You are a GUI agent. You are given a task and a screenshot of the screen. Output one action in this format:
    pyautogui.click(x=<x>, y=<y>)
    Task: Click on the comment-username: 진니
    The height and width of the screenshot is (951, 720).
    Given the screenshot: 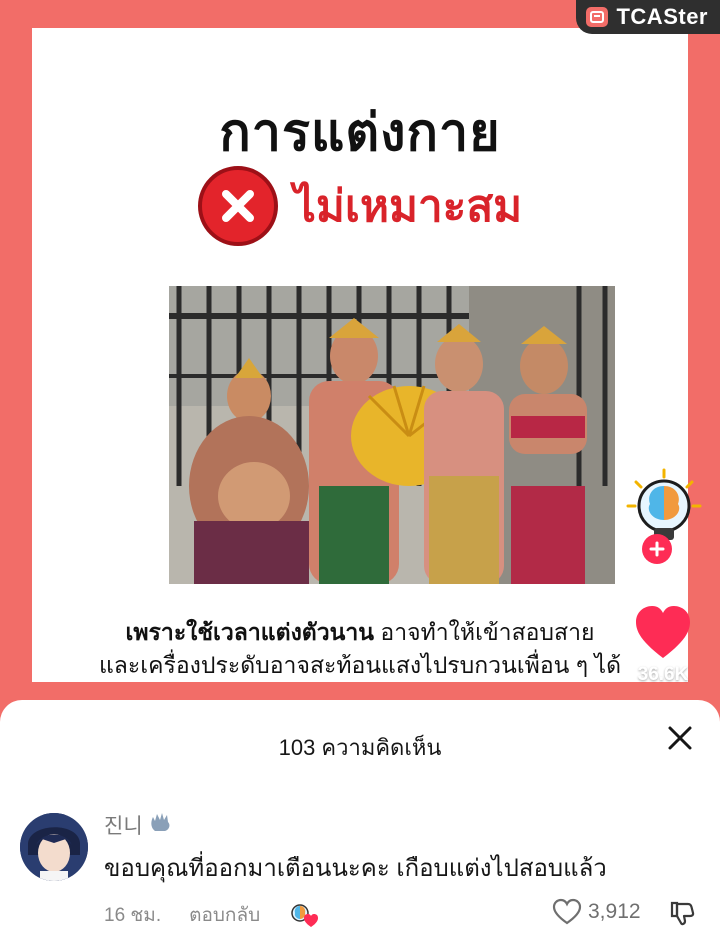 What is the action you would take?
    pyautogui.click(x=138, y=825)
    